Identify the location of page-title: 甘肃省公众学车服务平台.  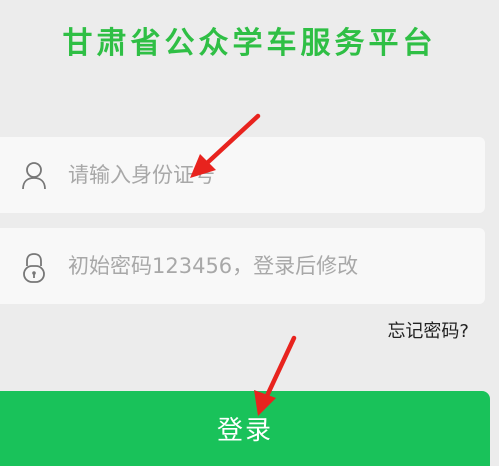
(249, 43).